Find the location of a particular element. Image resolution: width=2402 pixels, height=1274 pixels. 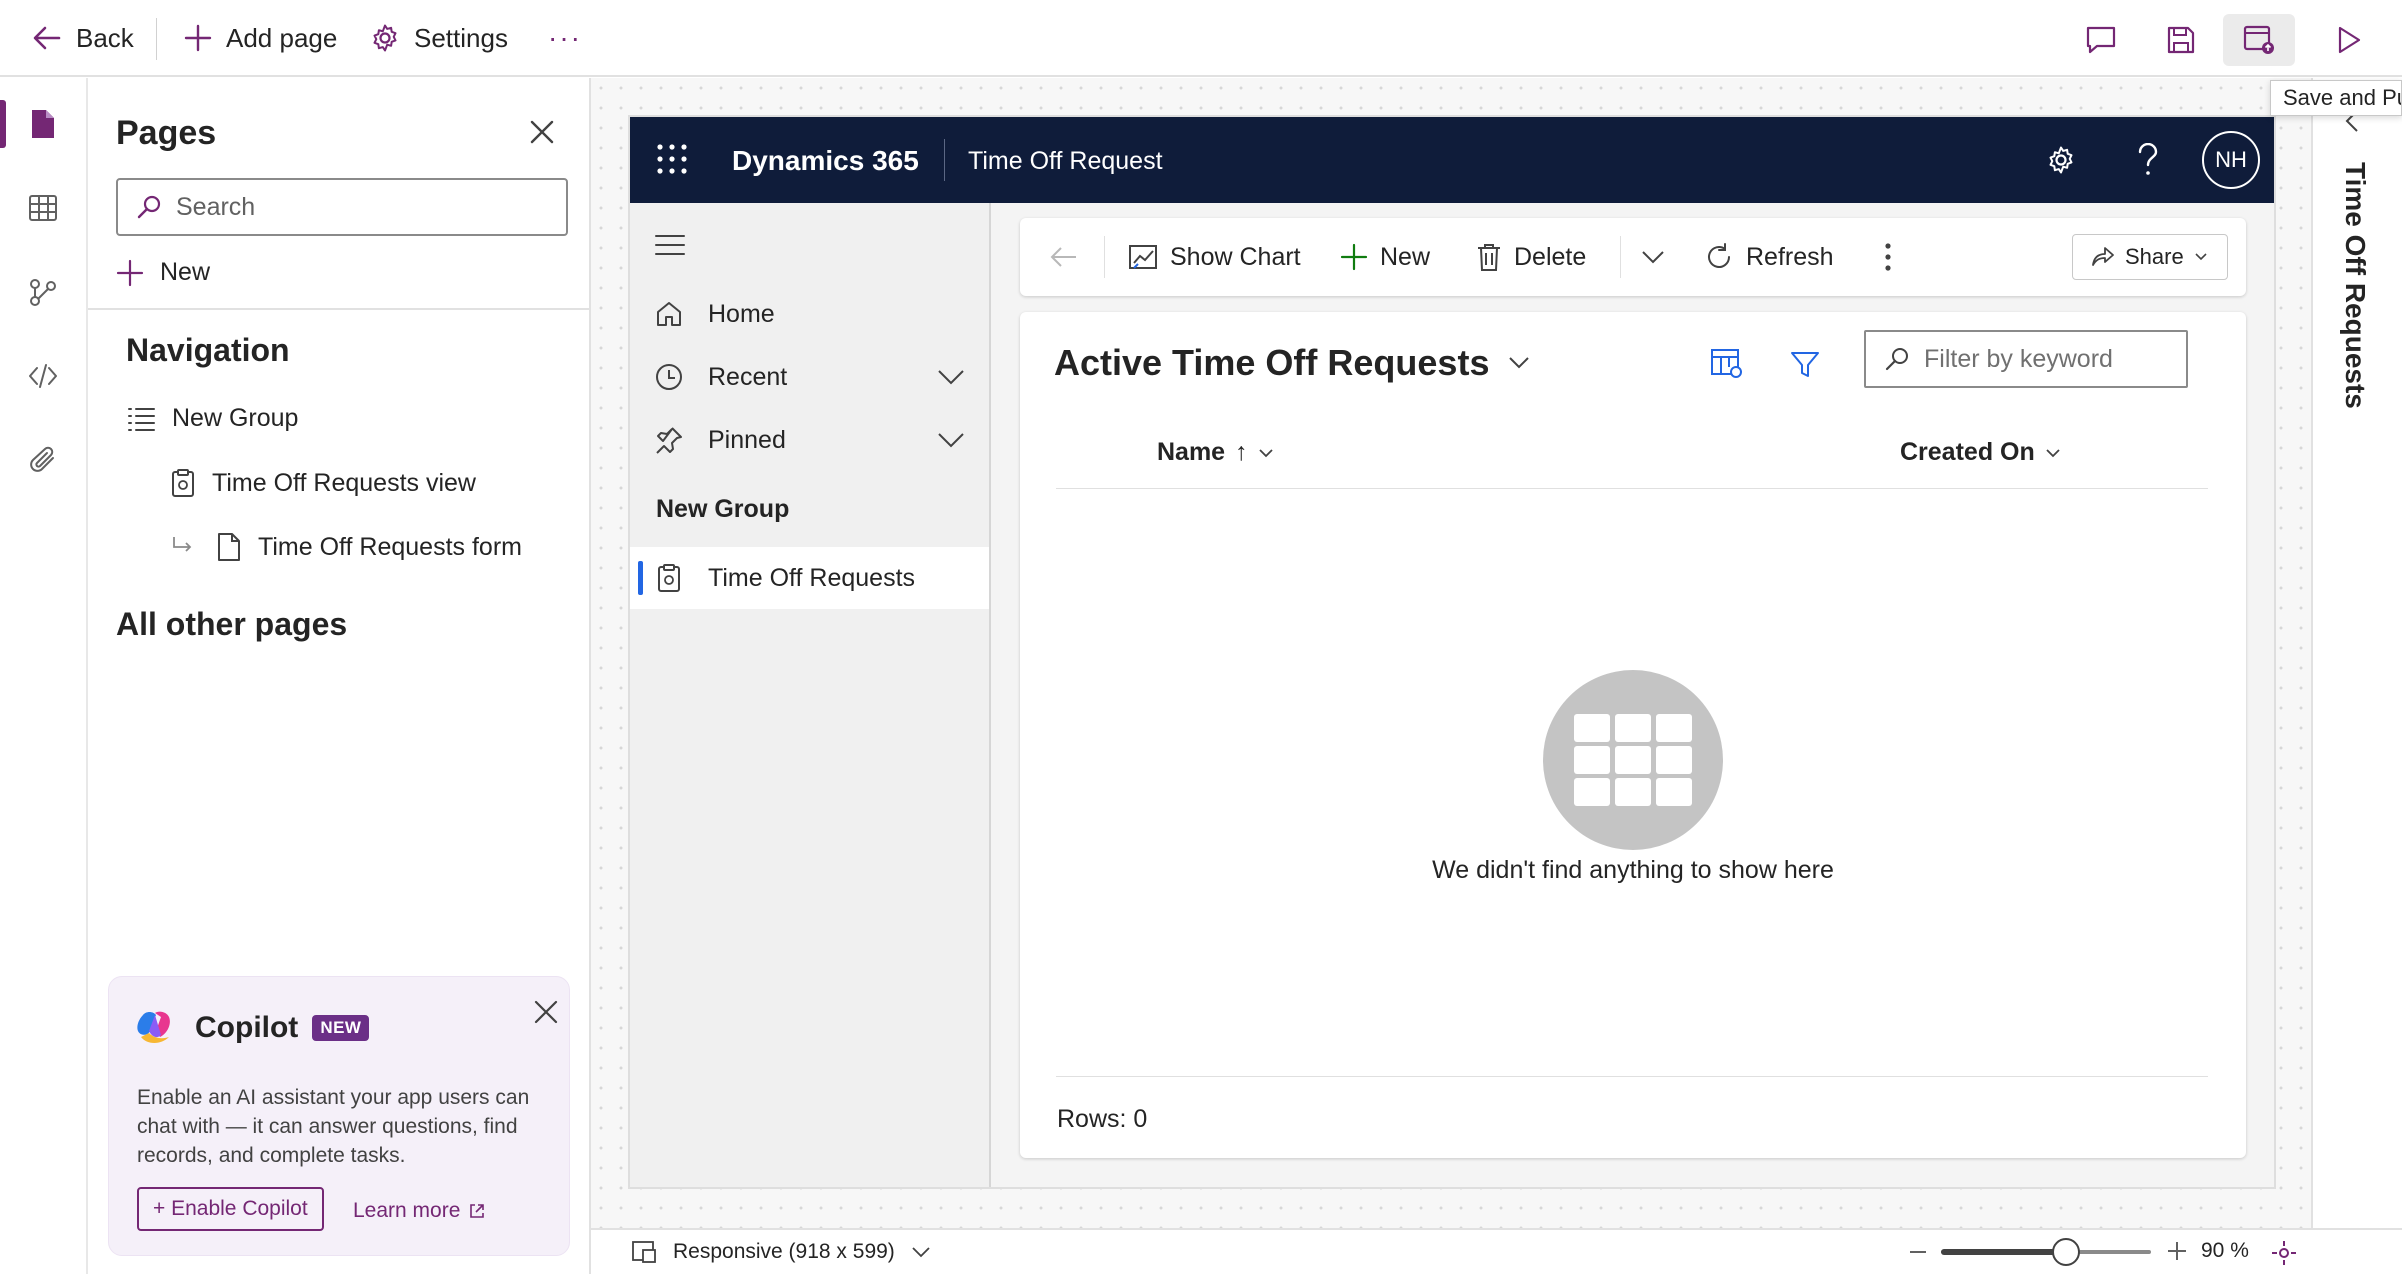

app-launcher-icon is located at coordinates (672, 159).